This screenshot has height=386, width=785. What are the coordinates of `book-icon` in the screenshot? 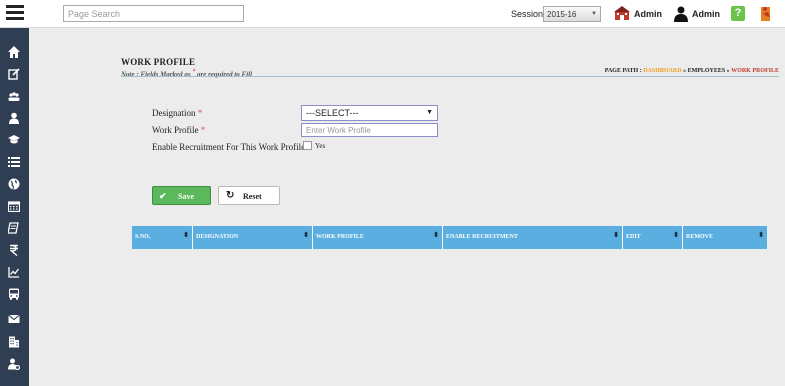 It's located at (13, 228).